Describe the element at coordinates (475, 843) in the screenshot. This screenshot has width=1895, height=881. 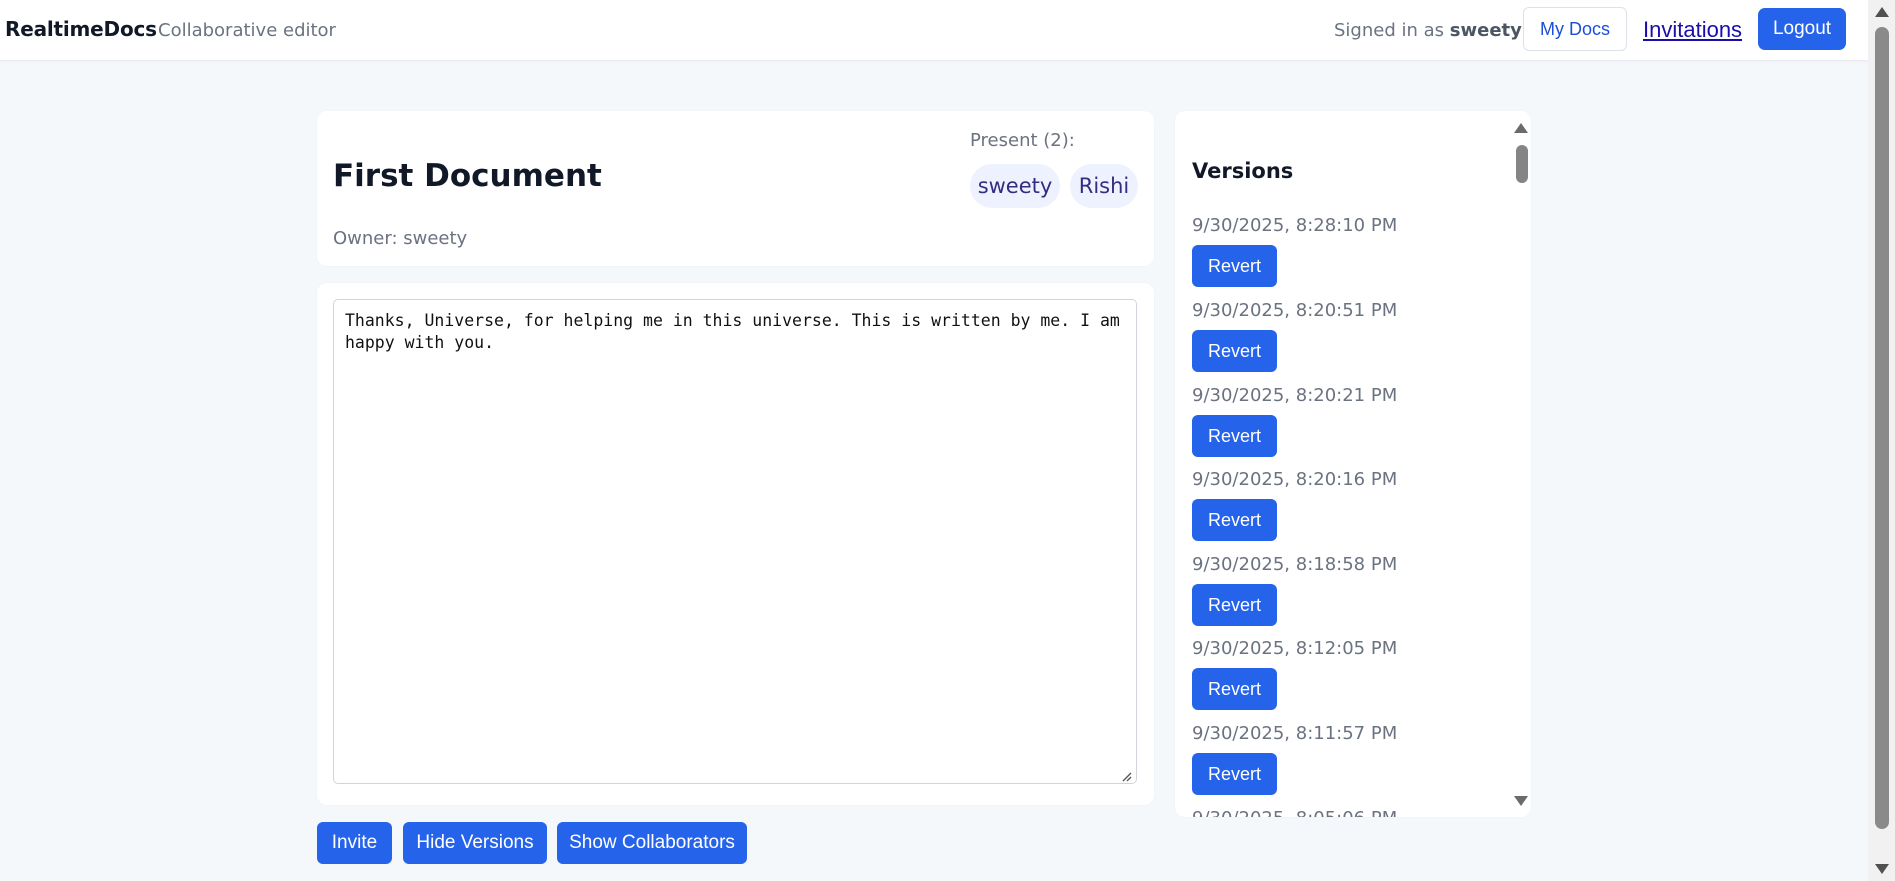
I see `hide-versions-button: Hide Versions` at that location.